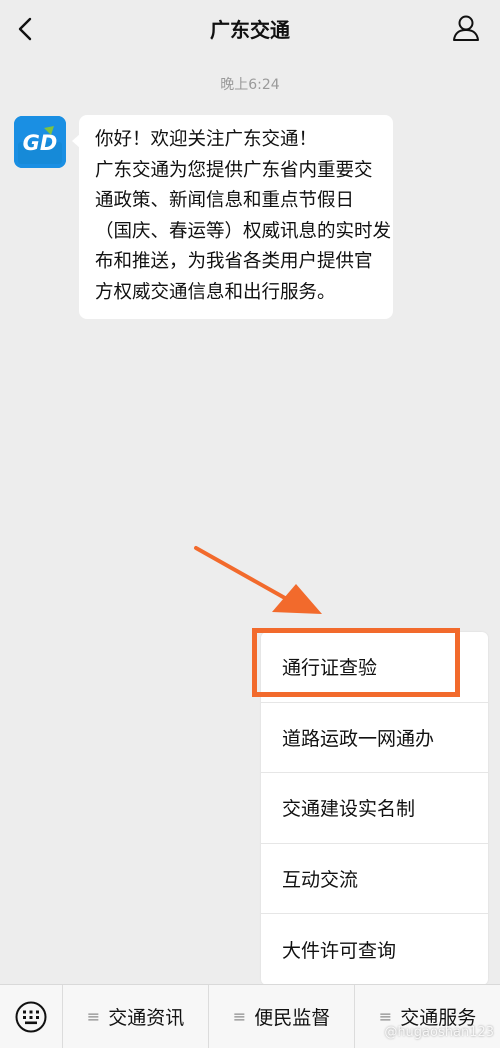  I want to click on keyboard-icon, so click(31, 1016).